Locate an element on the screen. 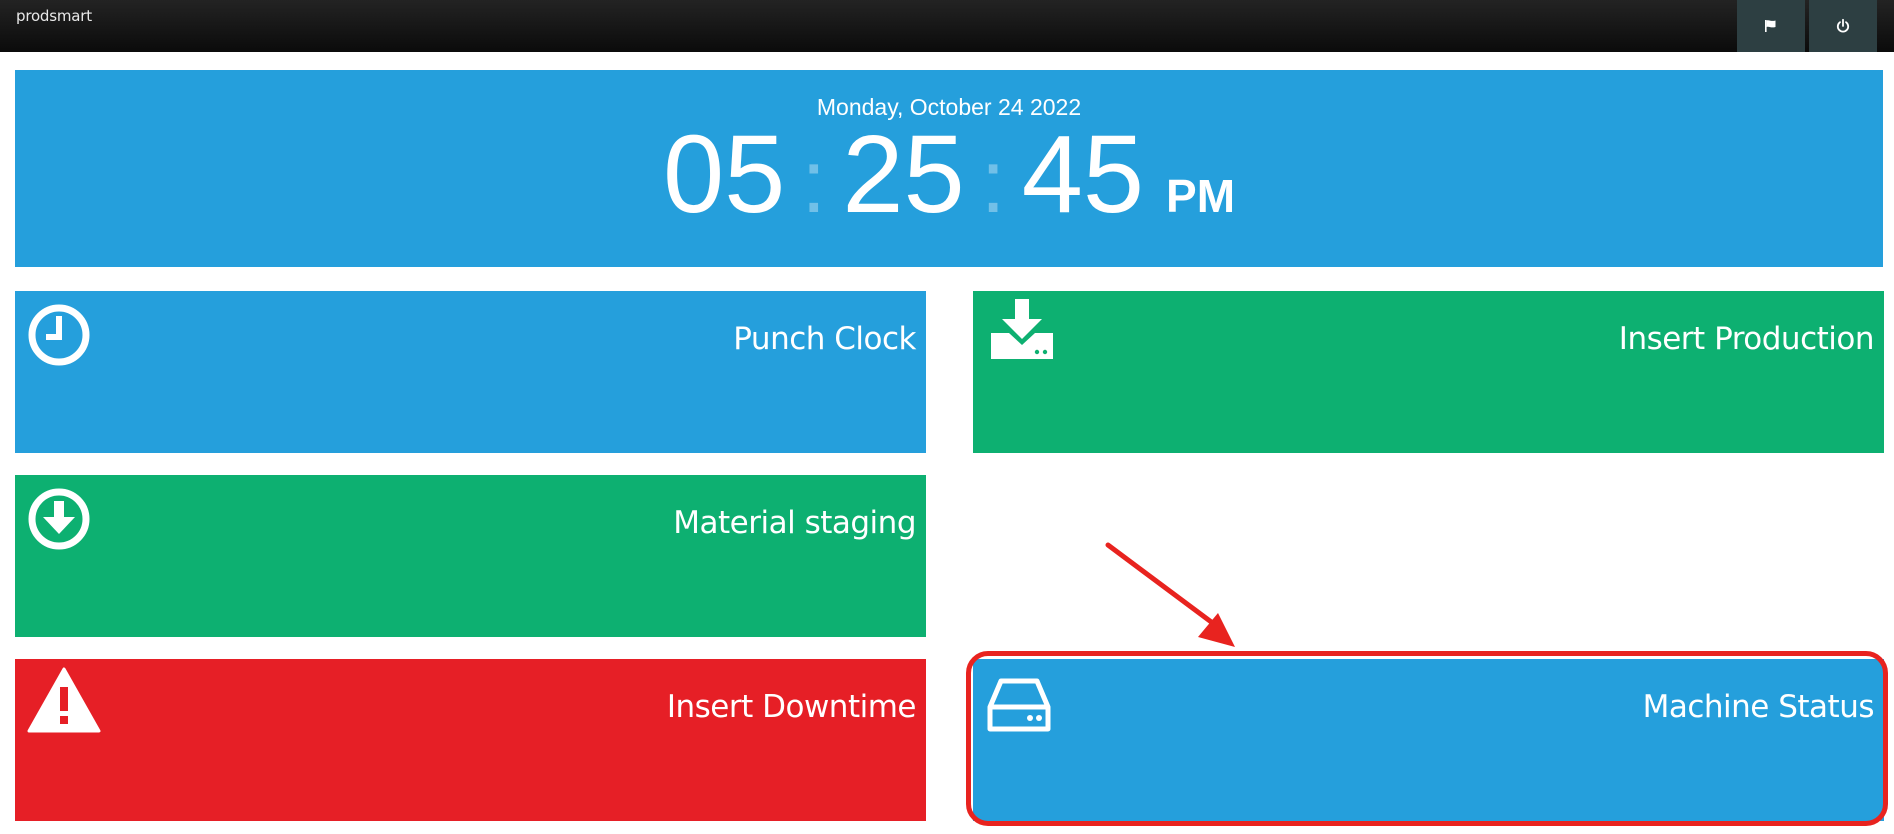 The width and height of the screenshot is (1894, 834). tile-label: Insert Downtime is located at coordinates (791, 707).